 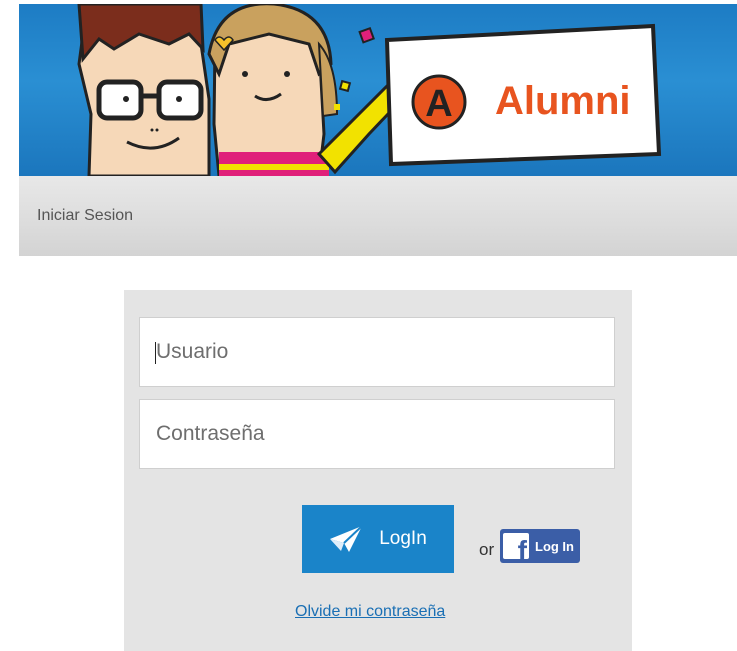 I want to click on breadcrumb-bar: Iniciar Sesion, so click(x=378, y=216).